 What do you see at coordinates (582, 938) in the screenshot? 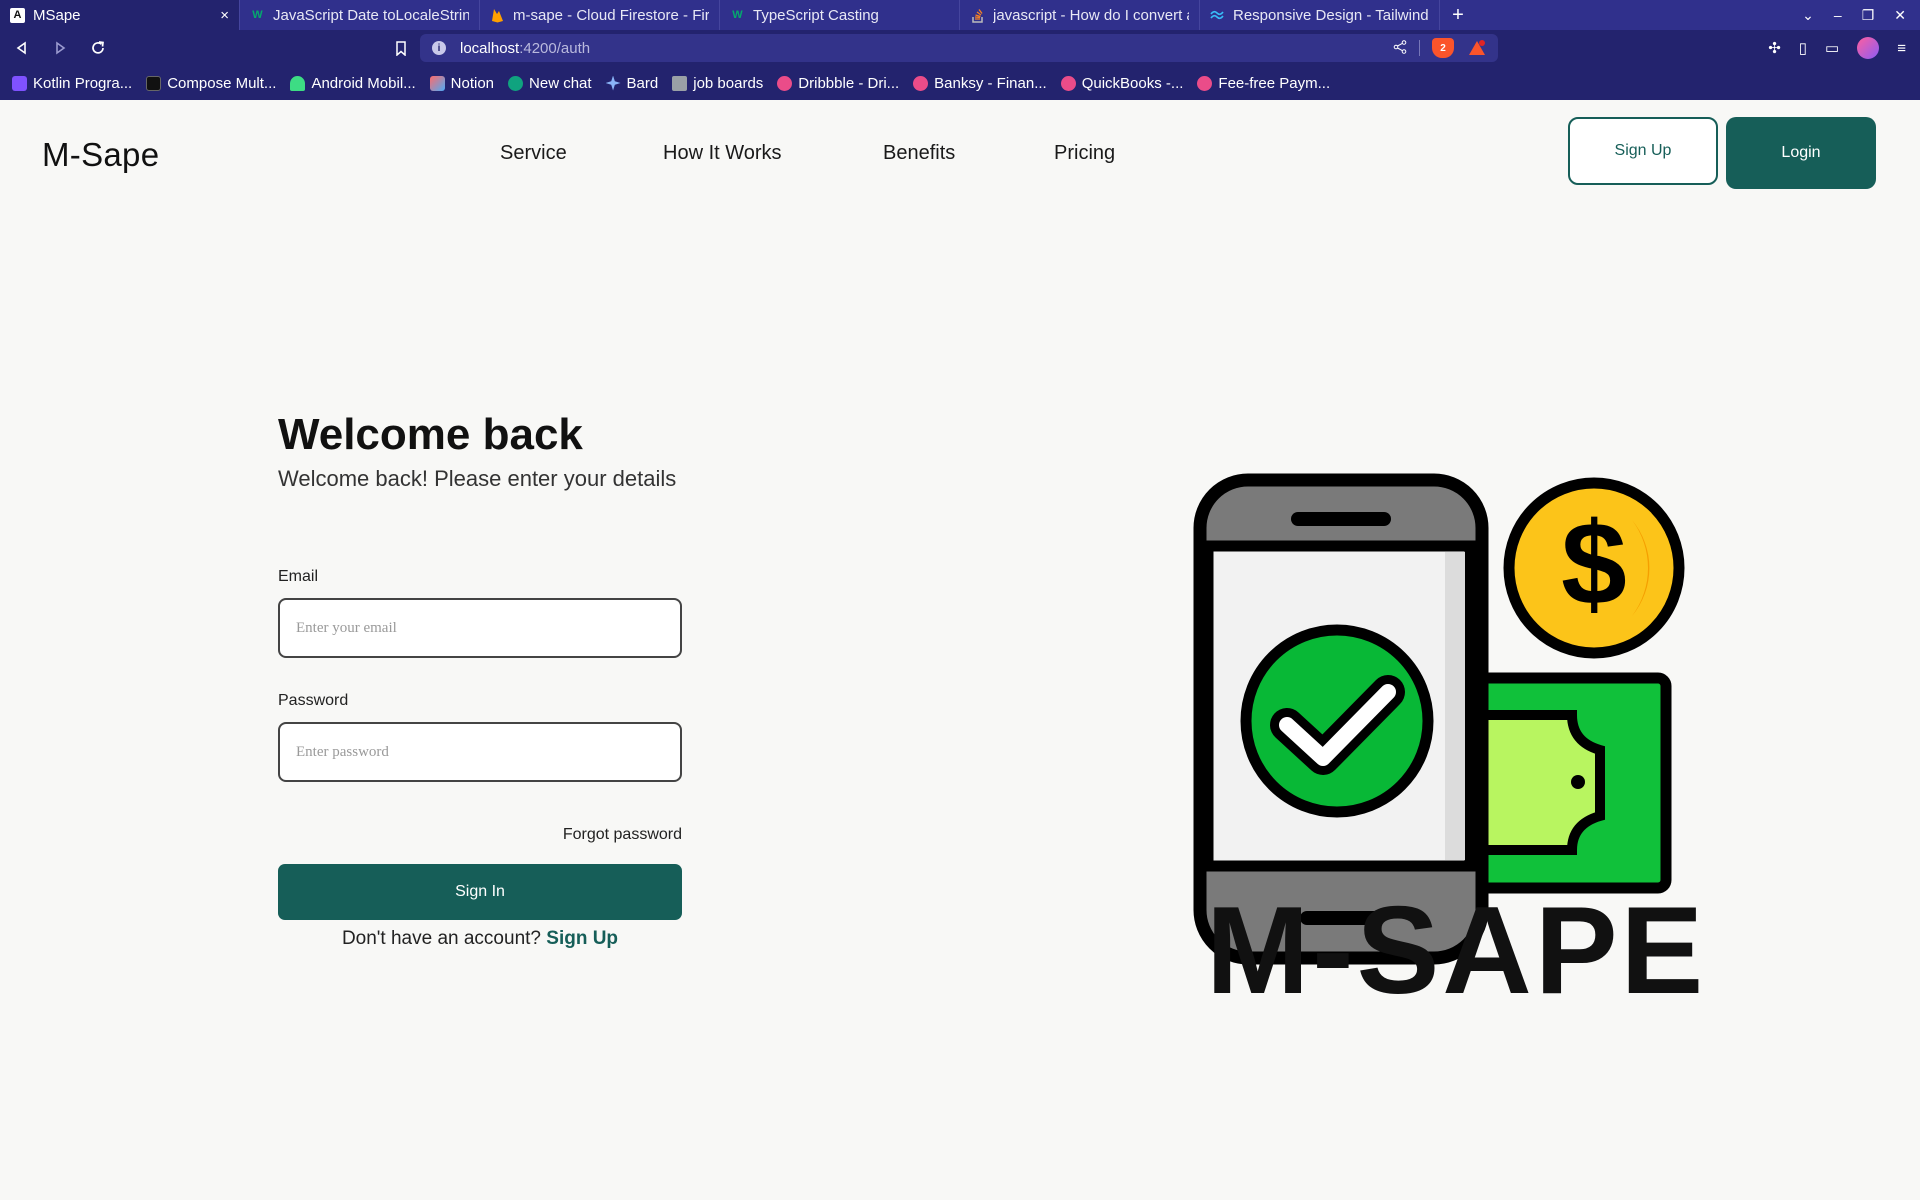
I see `signup-link: Sign Up` at bounding box center [582, 938].